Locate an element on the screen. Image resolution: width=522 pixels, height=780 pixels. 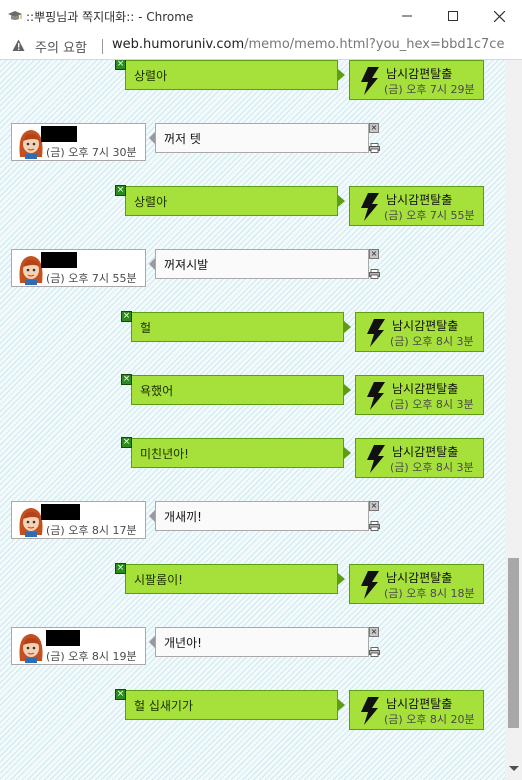
maximize-button is located at coordinates (453, 16).